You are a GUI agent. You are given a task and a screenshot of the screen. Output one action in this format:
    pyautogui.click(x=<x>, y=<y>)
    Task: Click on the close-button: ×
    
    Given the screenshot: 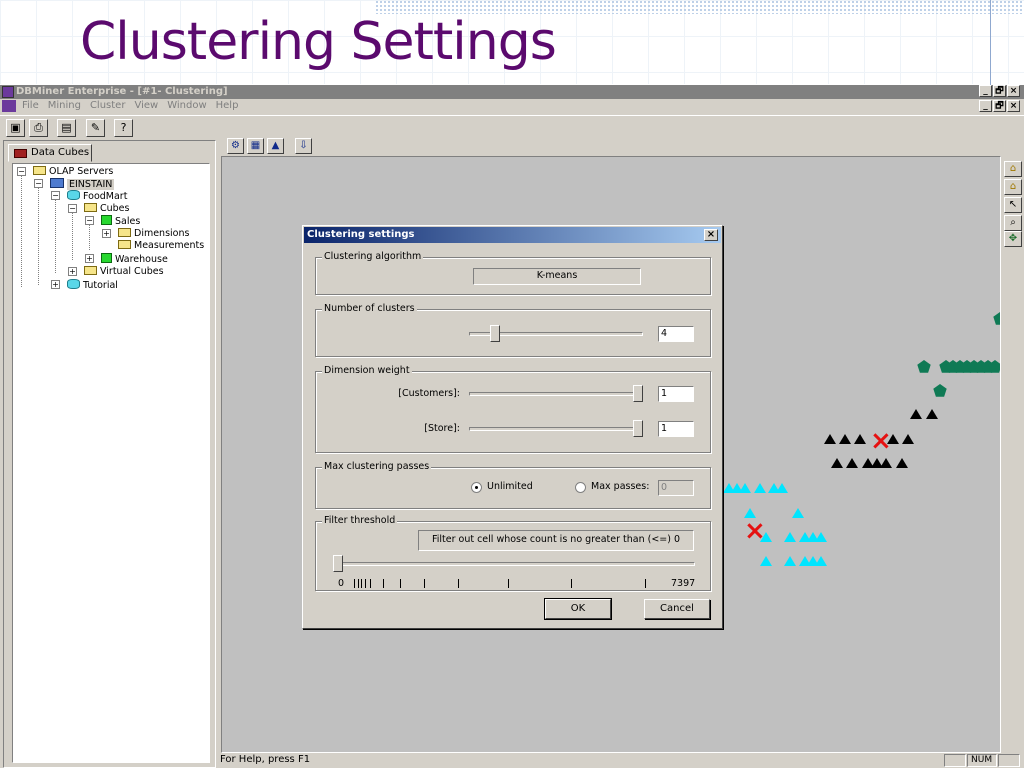 What is the action you would take?
    pyautogui.click(x=1013, y=91)
    